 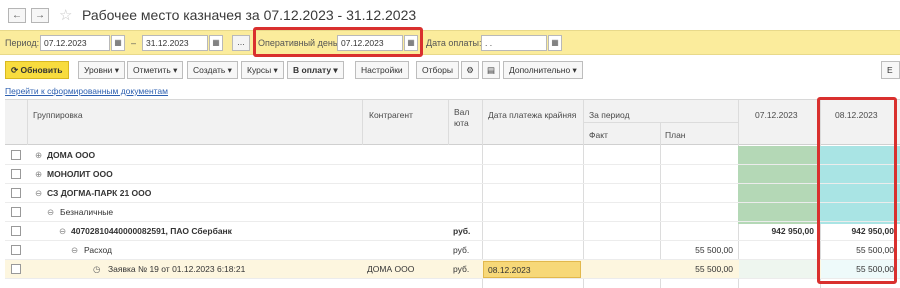 I want to click on col-counterparty: Контрагент, so click(x=391, y=115).